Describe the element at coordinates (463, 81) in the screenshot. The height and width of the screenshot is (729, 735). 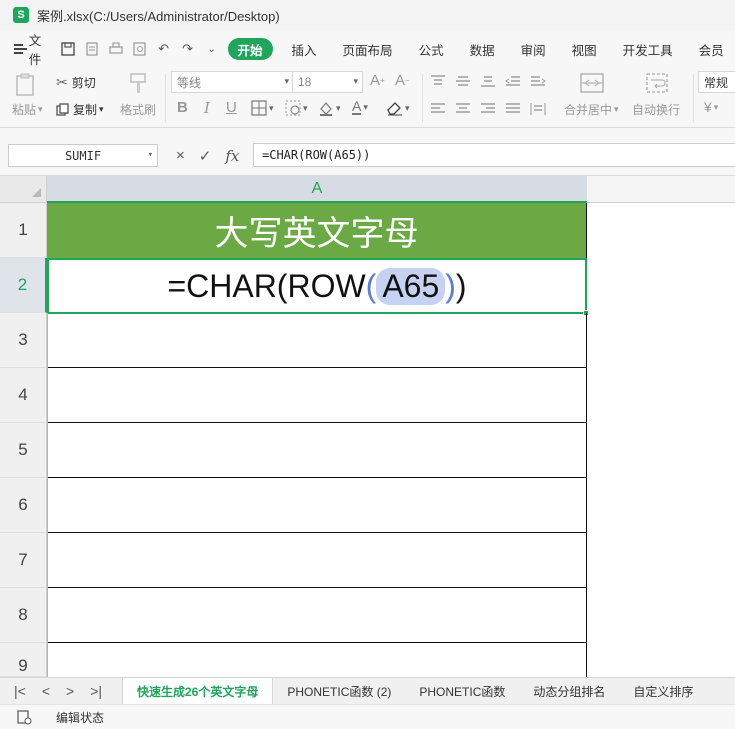
I see `align-middle-icon` at that location.